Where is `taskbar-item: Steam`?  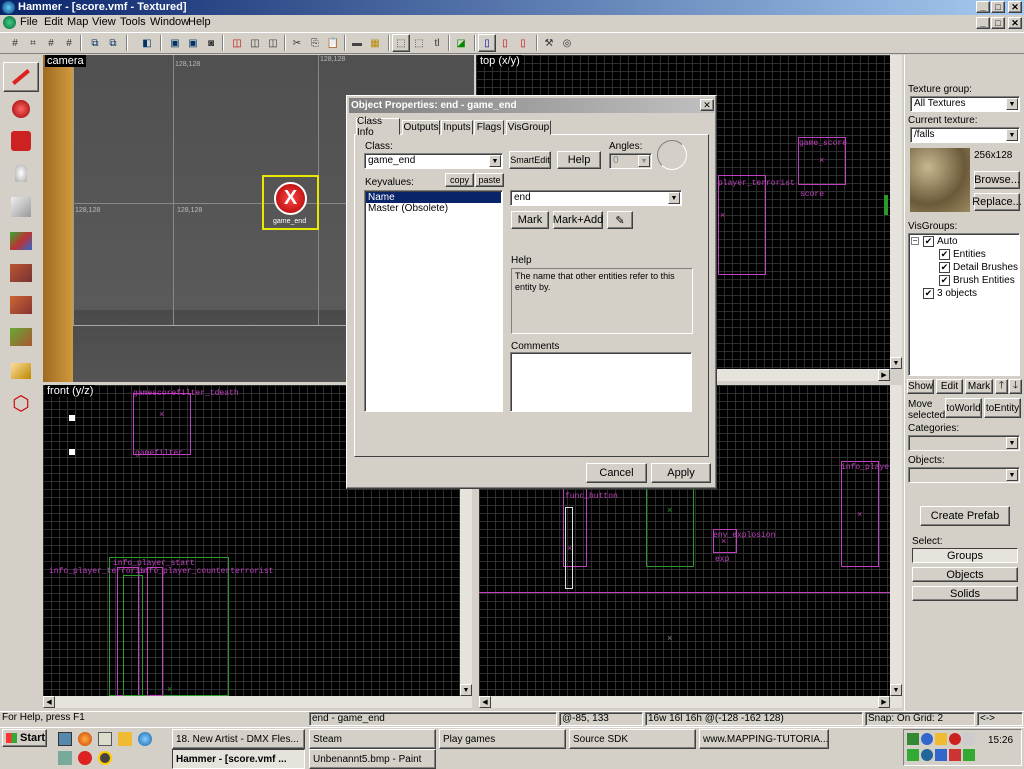 taskbar-item: Steam is located at coordinates (372, 739).